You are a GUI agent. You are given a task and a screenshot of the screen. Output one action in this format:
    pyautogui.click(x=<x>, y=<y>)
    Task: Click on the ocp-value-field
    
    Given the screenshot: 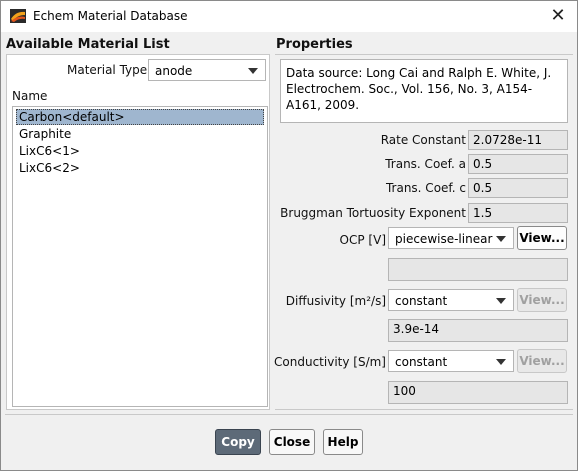 What is the action you would take?
    pyautogui.click(x=478, y=269)
    